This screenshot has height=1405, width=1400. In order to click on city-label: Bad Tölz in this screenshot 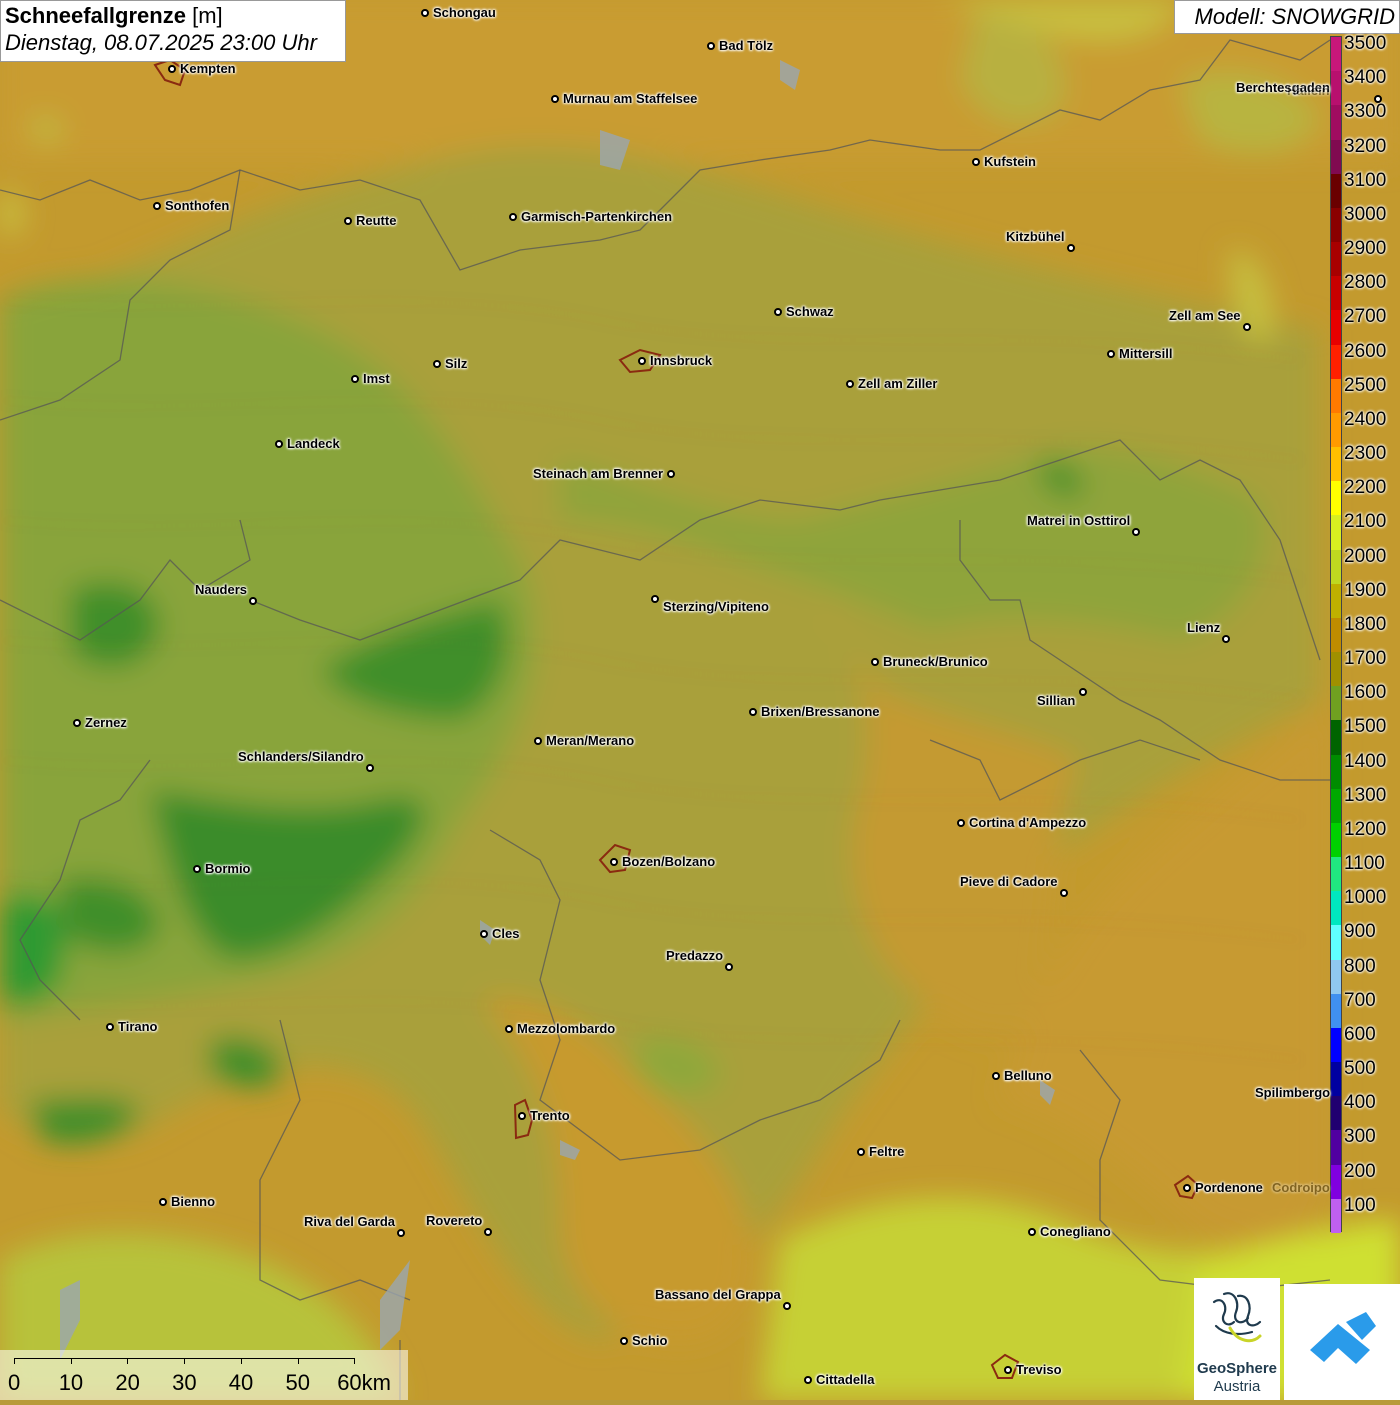, I will do `click(746, 45)`.